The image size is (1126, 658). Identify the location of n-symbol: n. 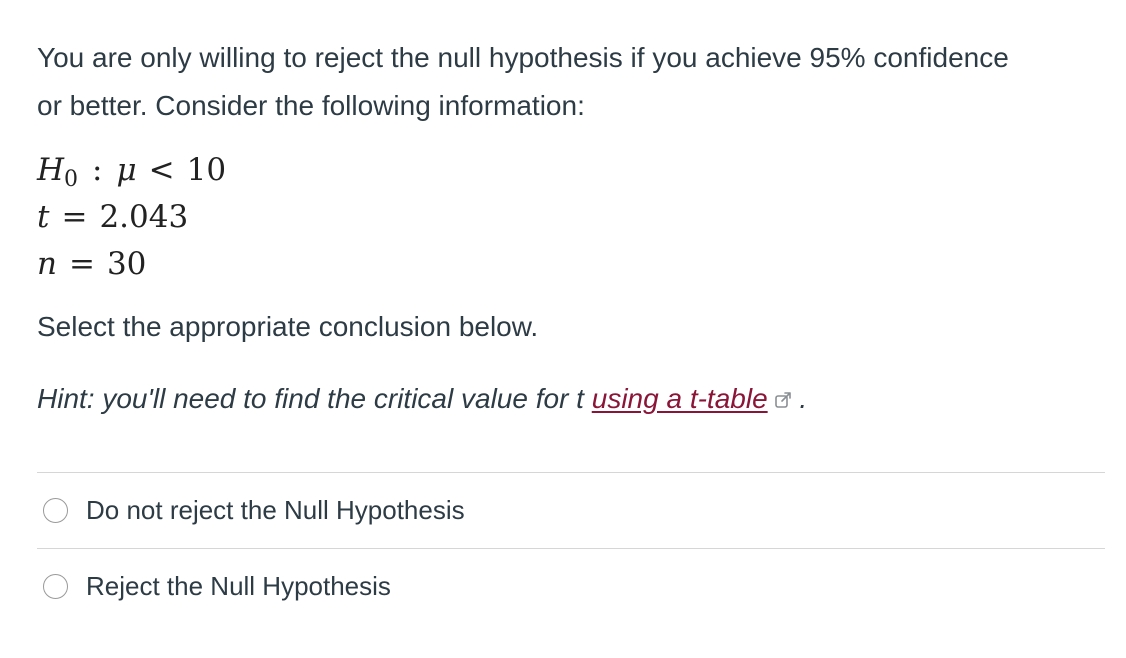
(47, 264).